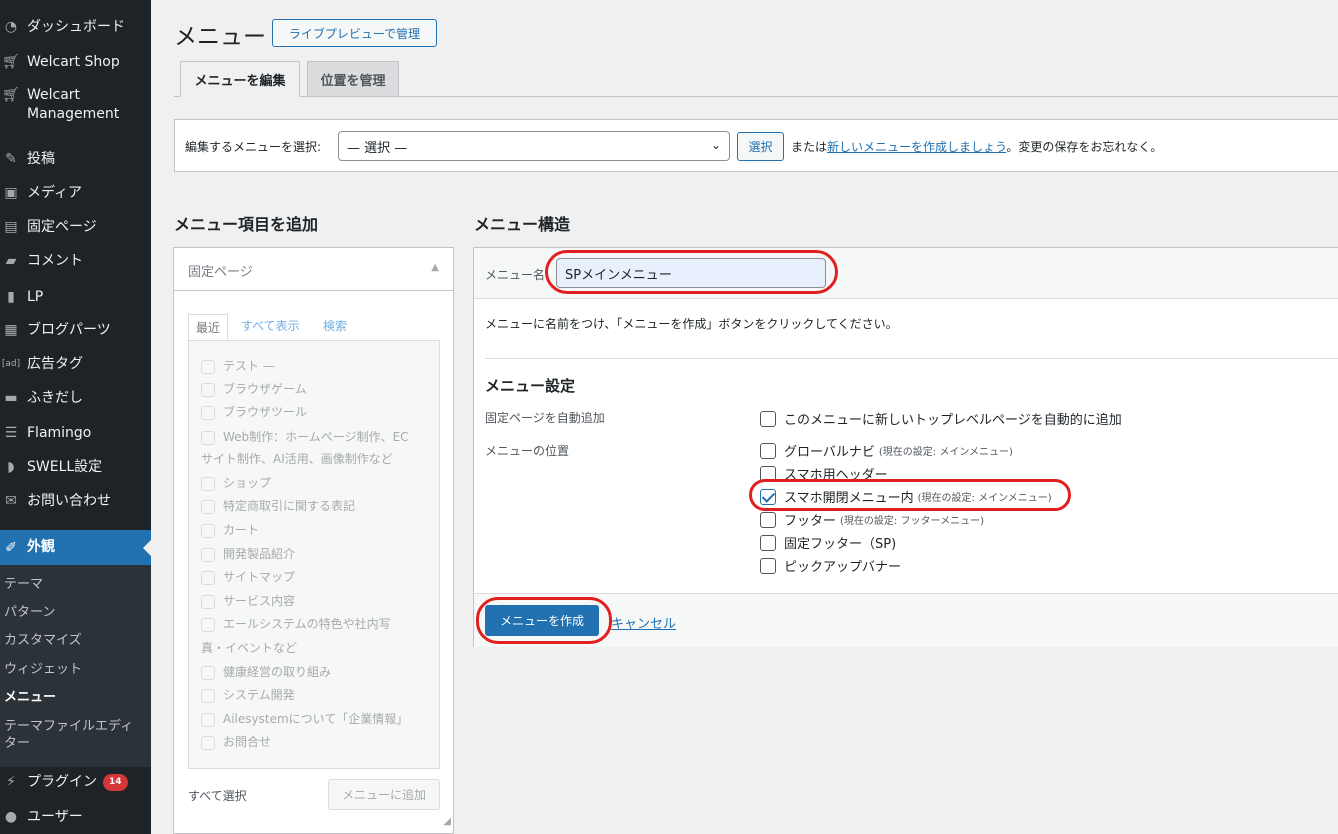  Describe the element at coordinates (826, 473) in the screenshot. I see `location-sp-header: スマホ用ヘッダー` at that location.